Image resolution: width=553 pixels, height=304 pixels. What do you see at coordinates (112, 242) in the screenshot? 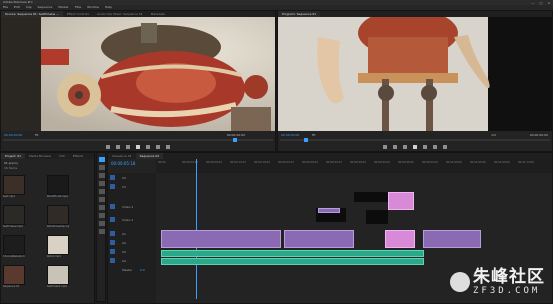
I see `track-toggle-a2` at bounding box center [112, 242].